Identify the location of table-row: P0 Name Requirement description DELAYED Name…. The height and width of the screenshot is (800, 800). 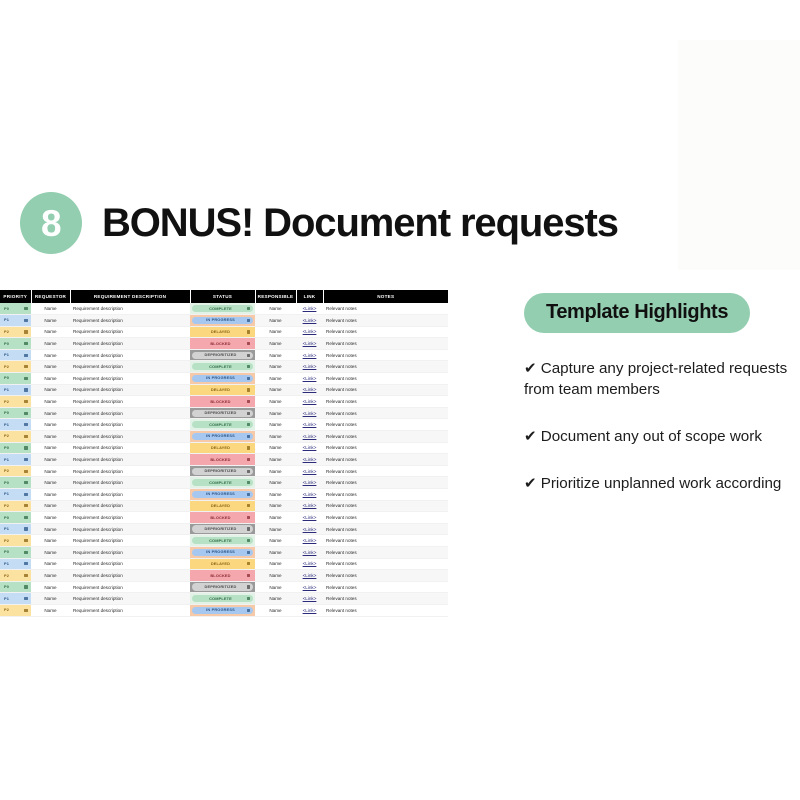
(224, 448).